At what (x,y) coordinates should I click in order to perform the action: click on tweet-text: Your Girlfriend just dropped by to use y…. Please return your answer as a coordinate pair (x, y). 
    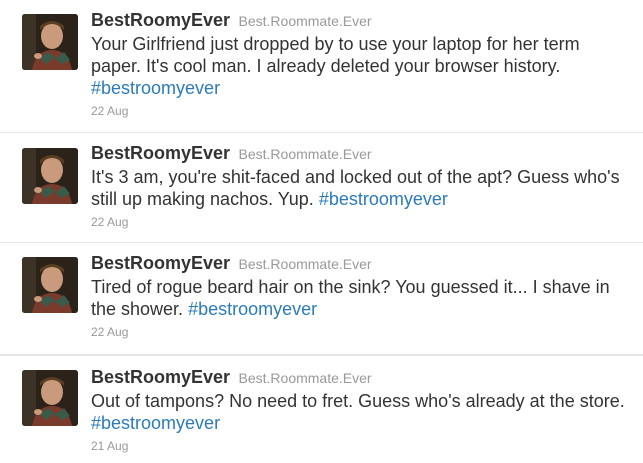
    Looking at the image, I should click on (361, 66).